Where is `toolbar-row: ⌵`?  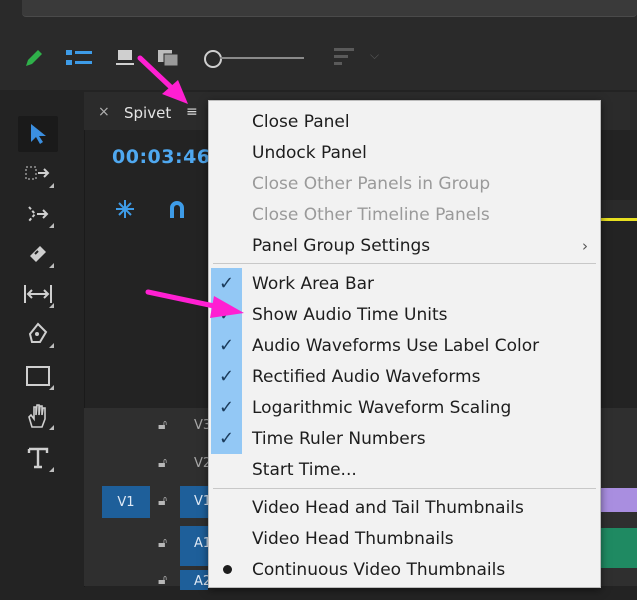
toolbar-row: ⌵ is located at coordinates (318, 58).